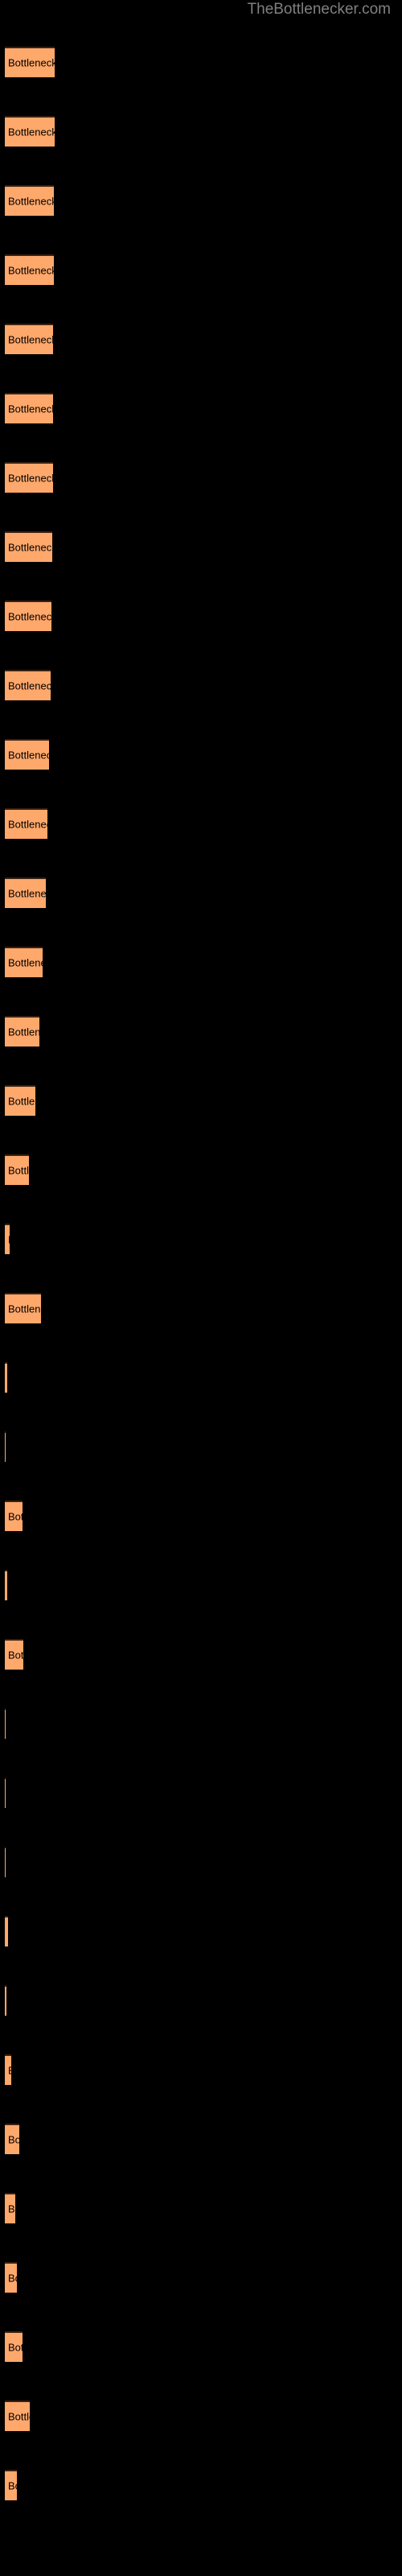 The height and width of the screenshot is (2576, 402). I want to click on watermark-title: TheBottlenecker.com, so click(319, 9).